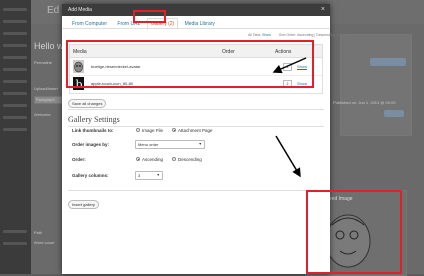 This screenshot has height=276, width=424. What do you see at coordinates (288, 156) in the screenshot?
I see `arrow-to-featured` at bounding box center [288, 156].